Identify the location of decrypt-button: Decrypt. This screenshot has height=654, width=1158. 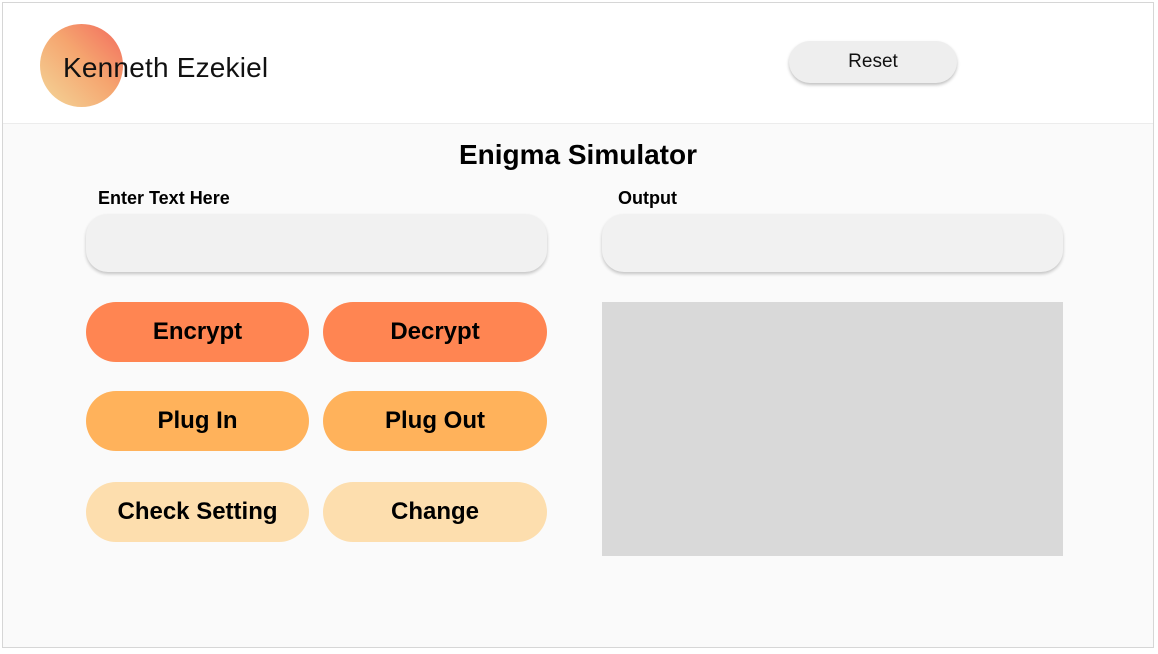
(435, 332).